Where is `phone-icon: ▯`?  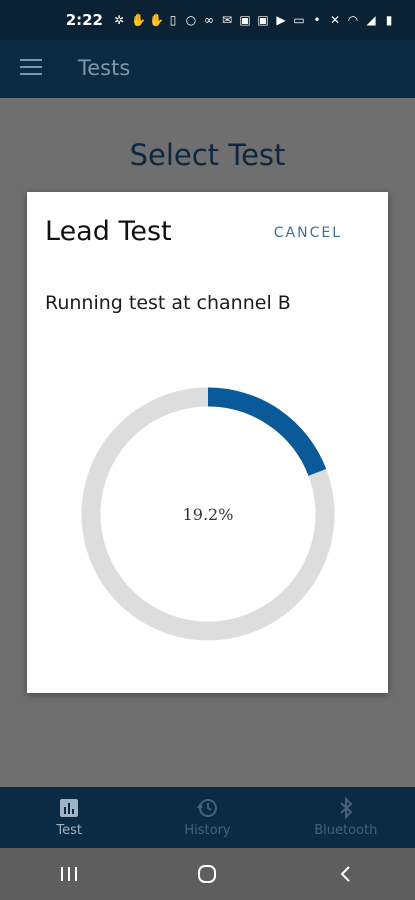 phone-icon: ▯ is located at coordinates (173, 20).